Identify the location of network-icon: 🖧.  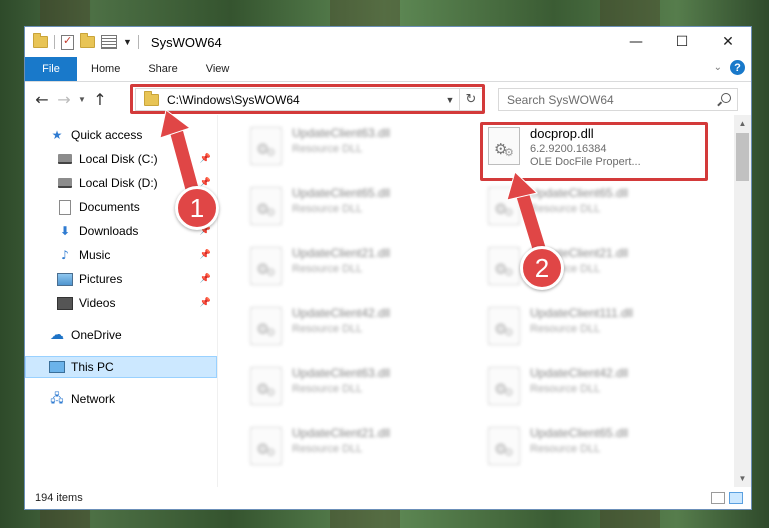
(57, 397).